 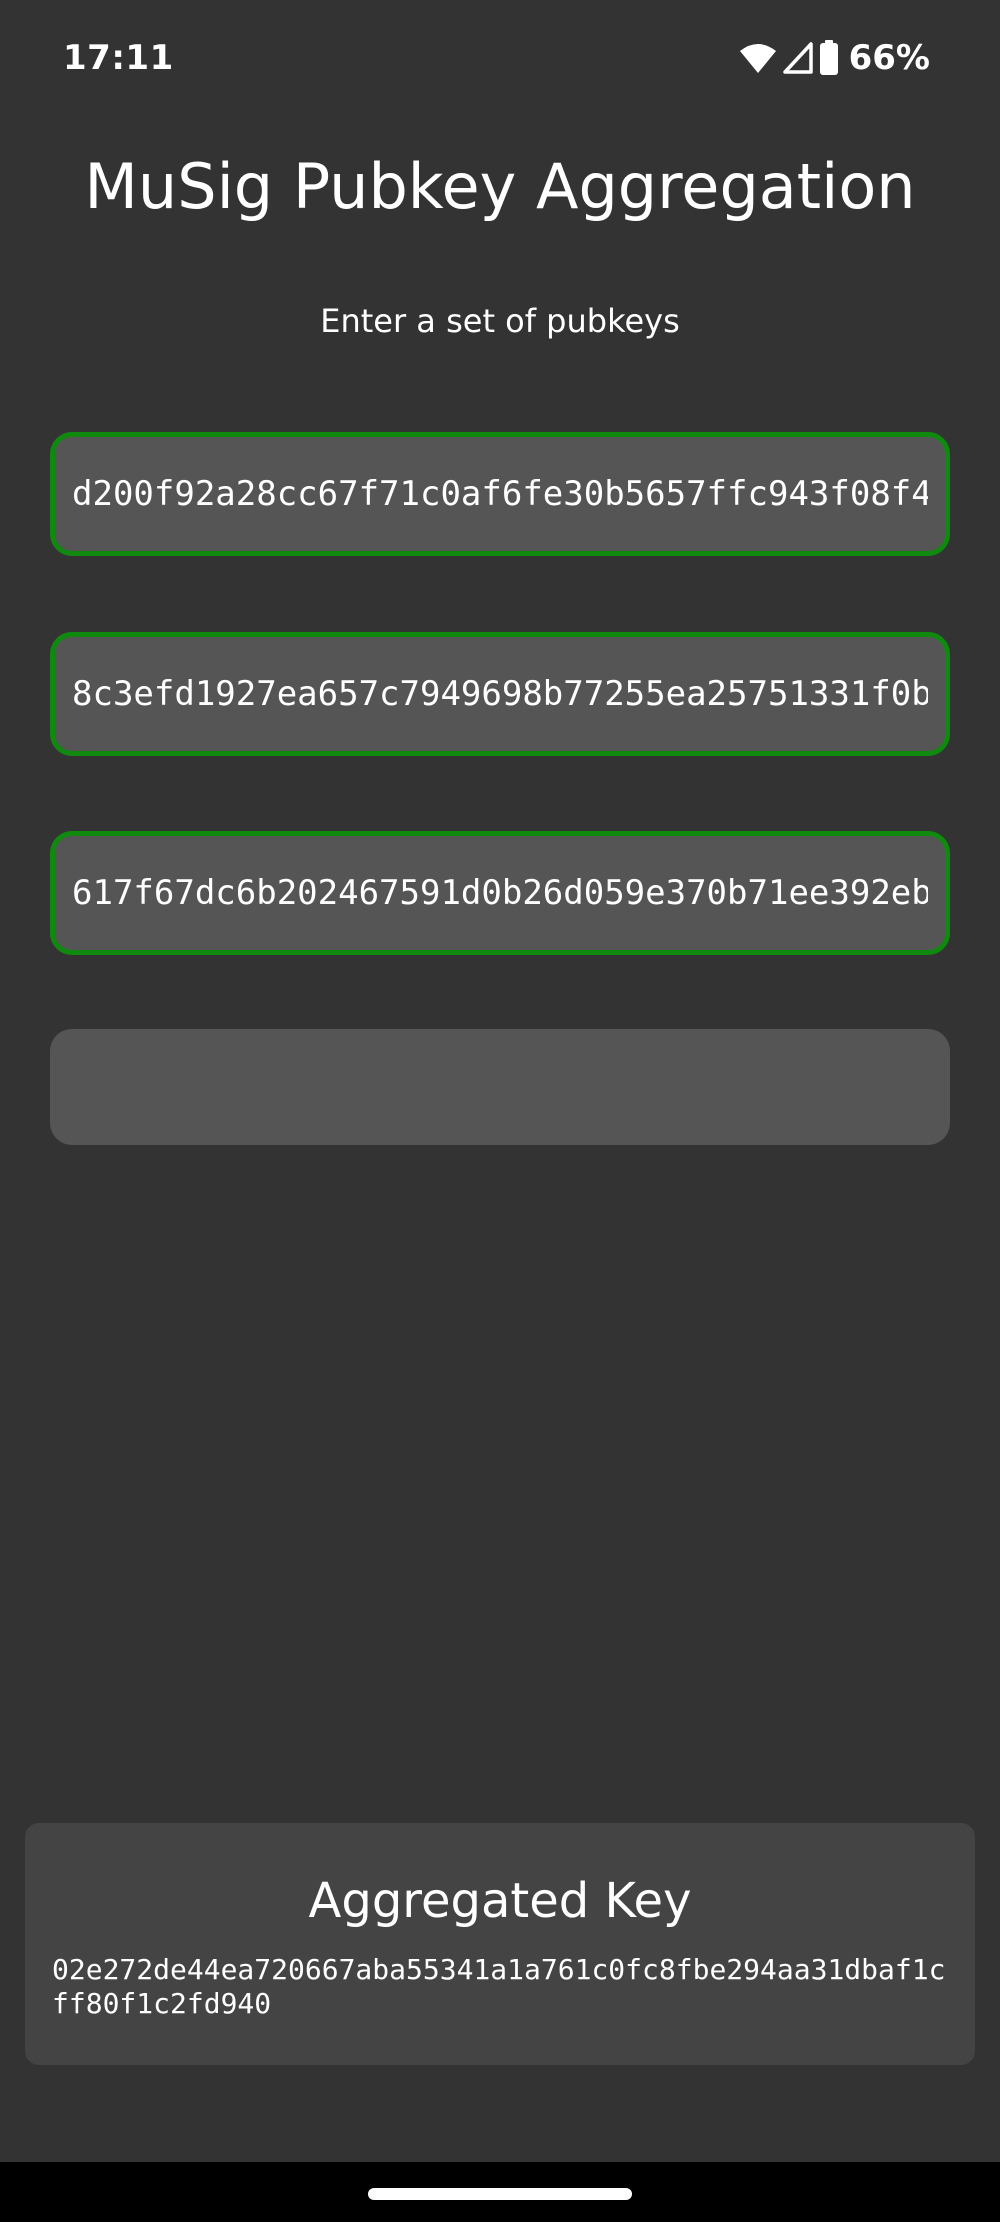 I want to click on status-icons: 66%, so click(x=834, y=58).